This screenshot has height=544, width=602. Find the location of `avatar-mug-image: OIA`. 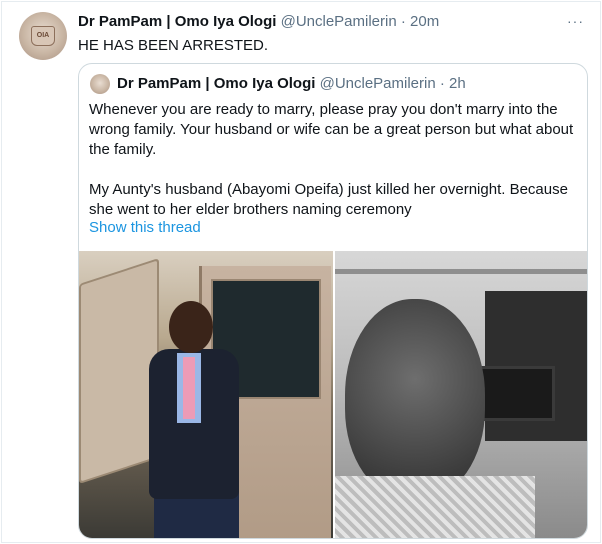

avatar-mug-image: OIA is located at coordinates (43, 36).